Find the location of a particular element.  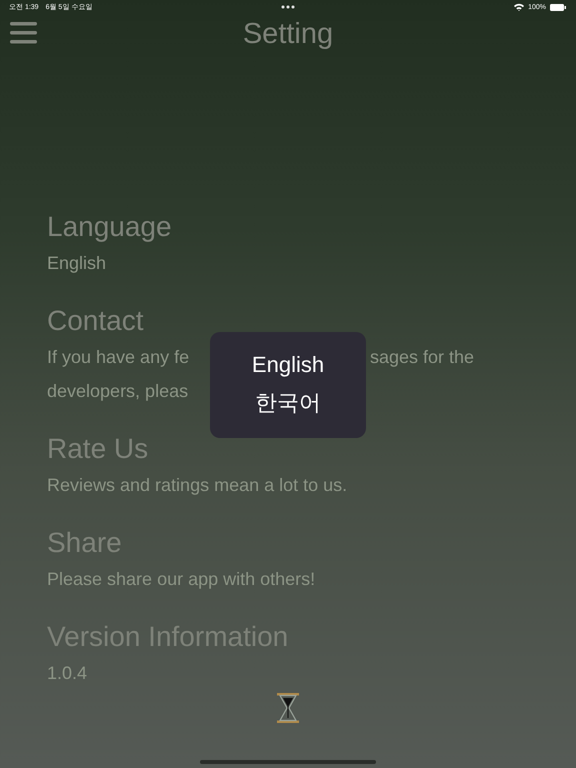

setting-description: If you have any fe is located at coordinates (118, 357).